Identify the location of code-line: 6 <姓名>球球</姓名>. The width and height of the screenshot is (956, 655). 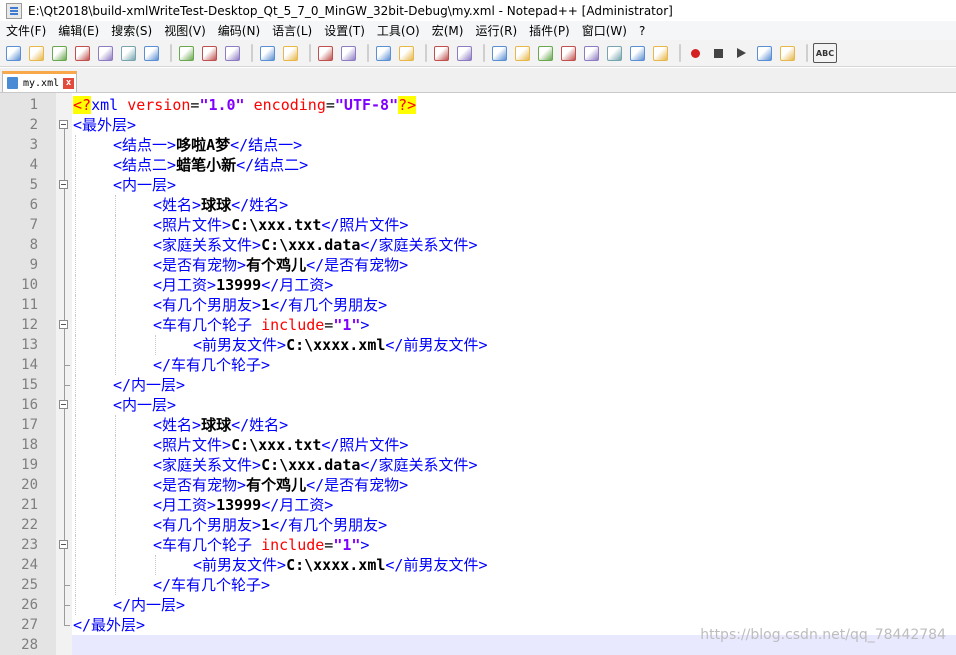
(478, 205).